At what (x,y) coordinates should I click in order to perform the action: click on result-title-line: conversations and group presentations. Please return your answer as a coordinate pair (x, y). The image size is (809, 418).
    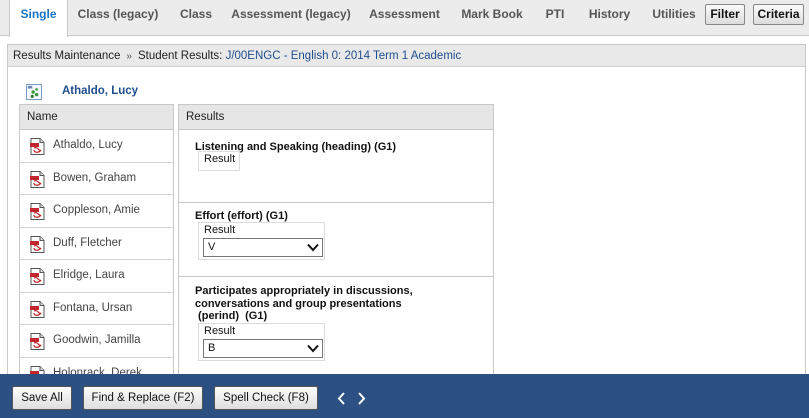
    Looking at the image, I should click on (298, 303).